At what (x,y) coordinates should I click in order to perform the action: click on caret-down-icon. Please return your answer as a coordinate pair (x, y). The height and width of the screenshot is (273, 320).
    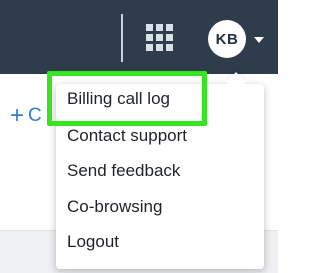
    Looking at the image, I should click on (259, 40).